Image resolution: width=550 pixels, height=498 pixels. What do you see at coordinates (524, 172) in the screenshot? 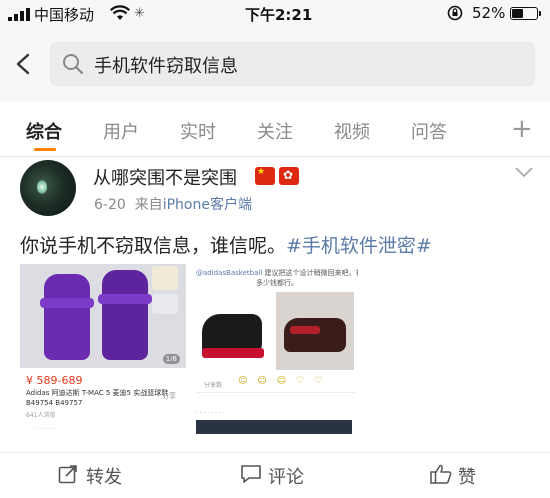
I see `chevron-down-icon` at bounding box center [524, 172].